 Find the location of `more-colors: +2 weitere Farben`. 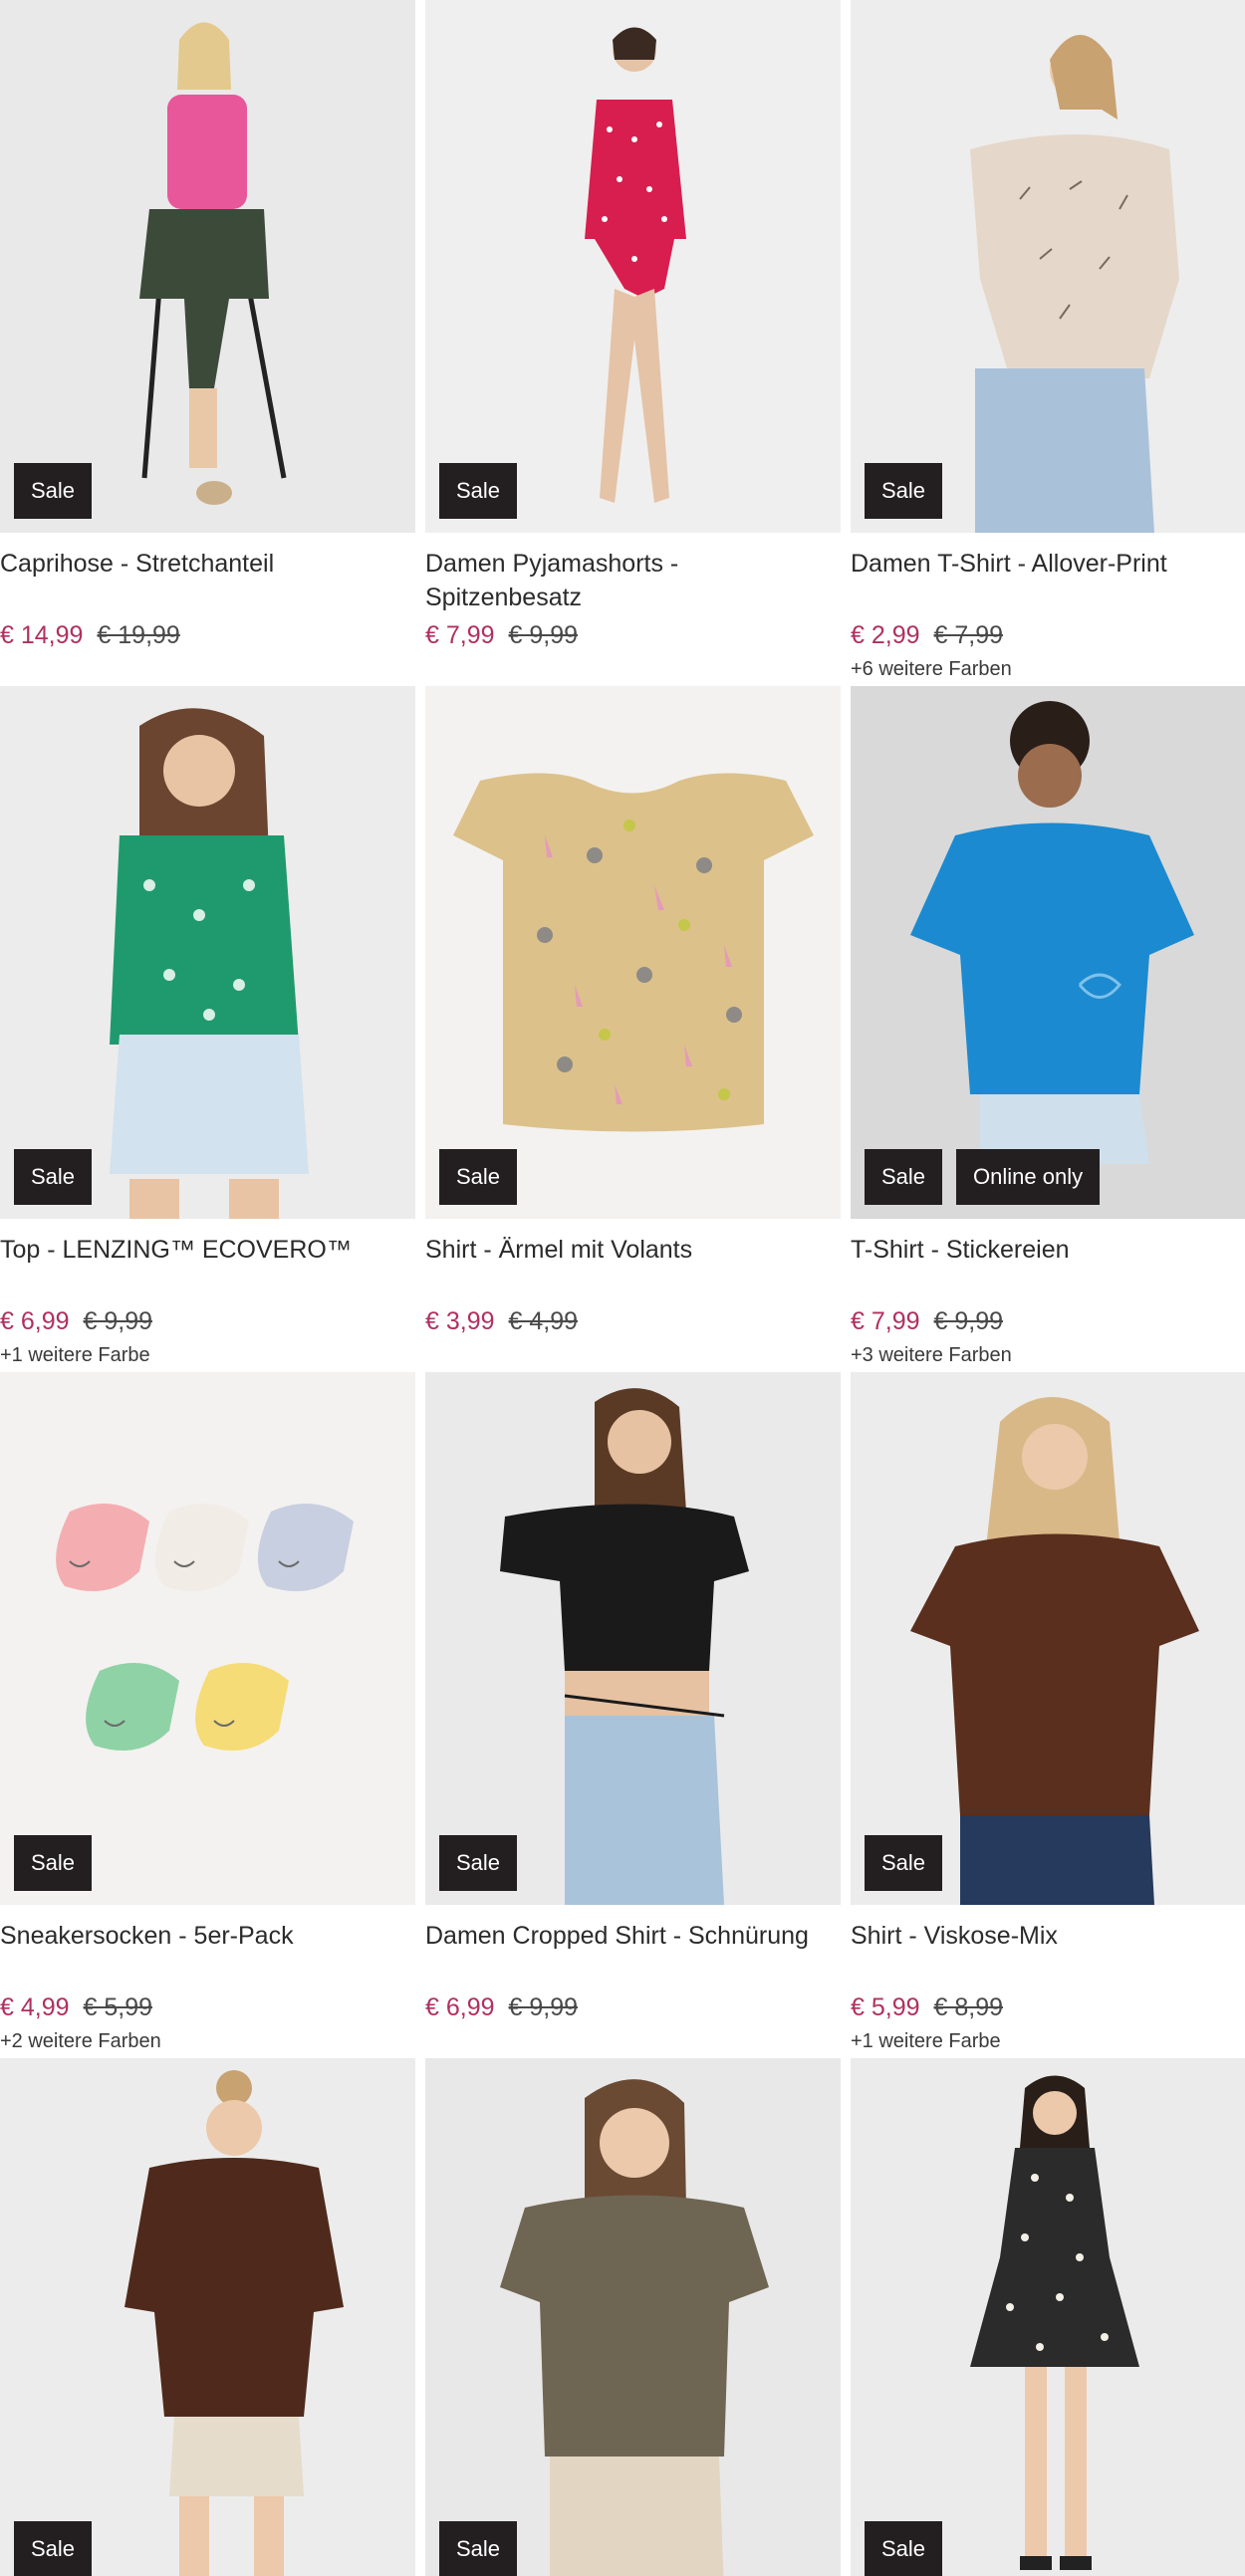

more-colors: +2 weitere Farben is located at coordinates (207, 2041).